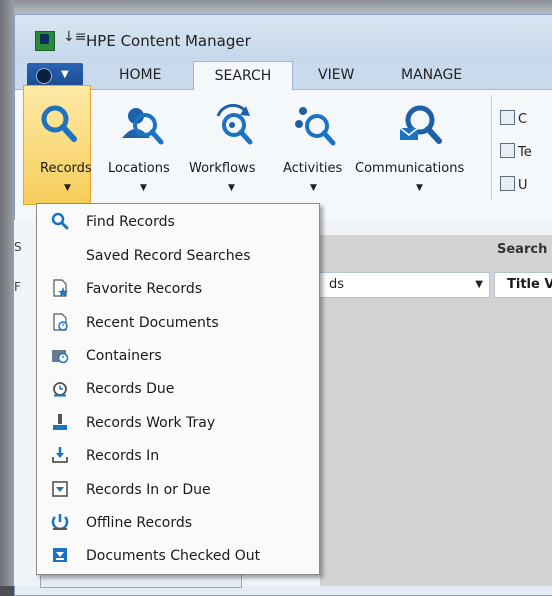  What do you see at coordinates (140, 75) in the screenshot?
I see `tab-home: HOME` at bounding box center [140, 75].